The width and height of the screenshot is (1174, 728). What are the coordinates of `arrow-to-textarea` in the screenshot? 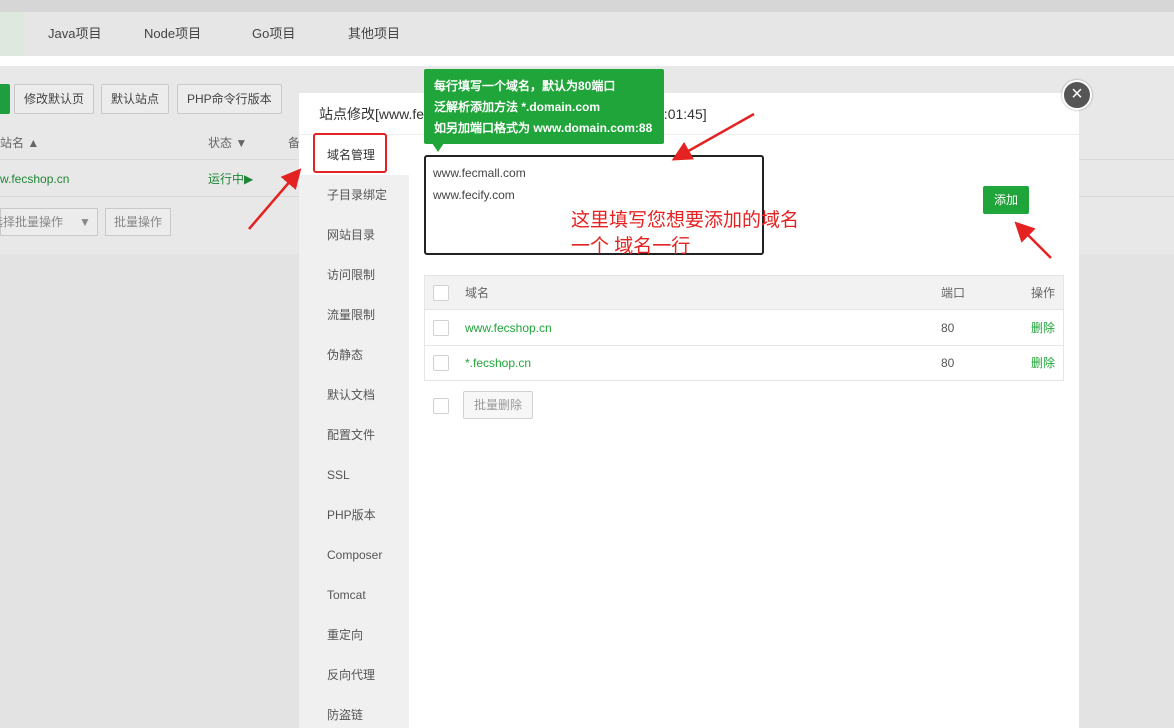 It's located at (713, 136).